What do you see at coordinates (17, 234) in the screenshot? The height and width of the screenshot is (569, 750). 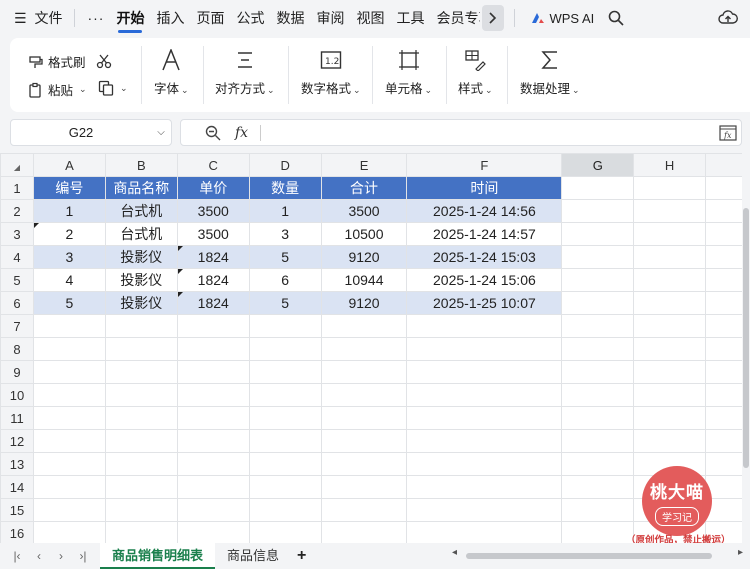 I see `row-header: 3` at bounding box center [17, 234].